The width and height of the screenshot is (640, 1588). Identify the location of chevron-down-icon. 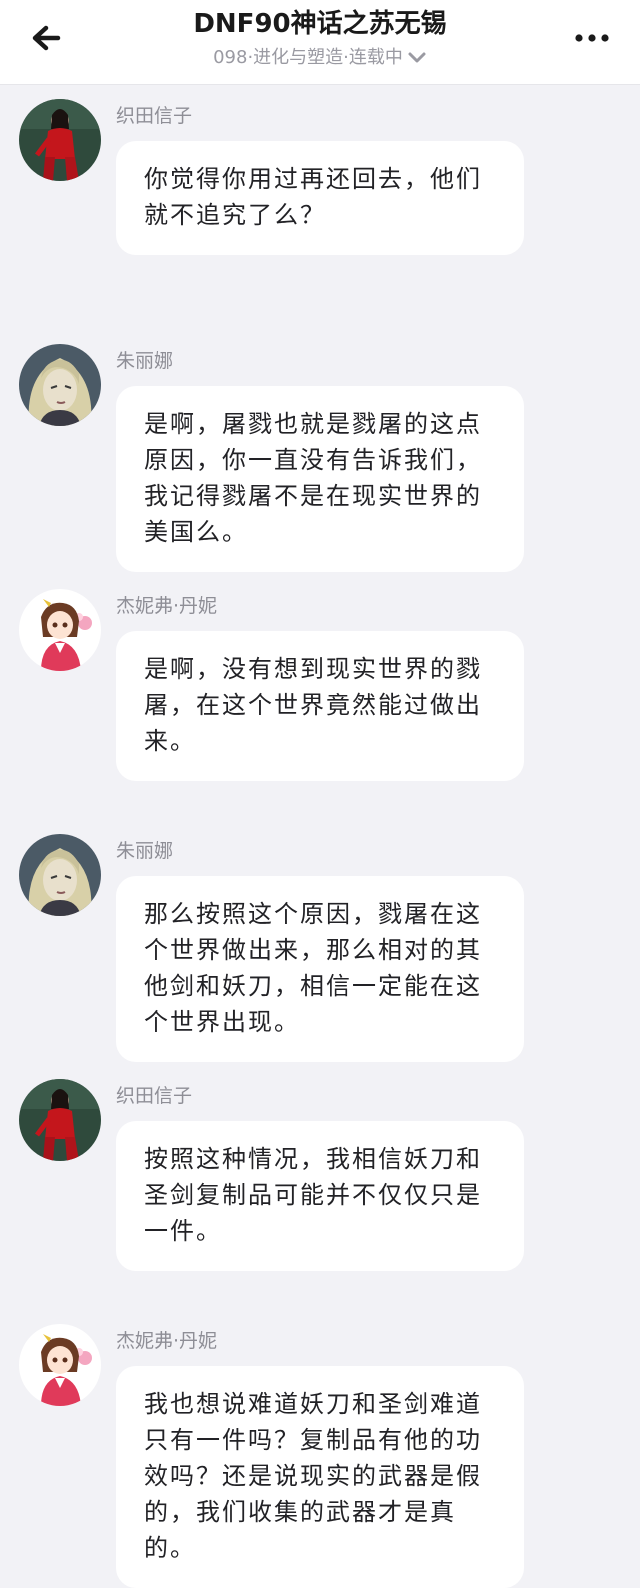
(417, 58).